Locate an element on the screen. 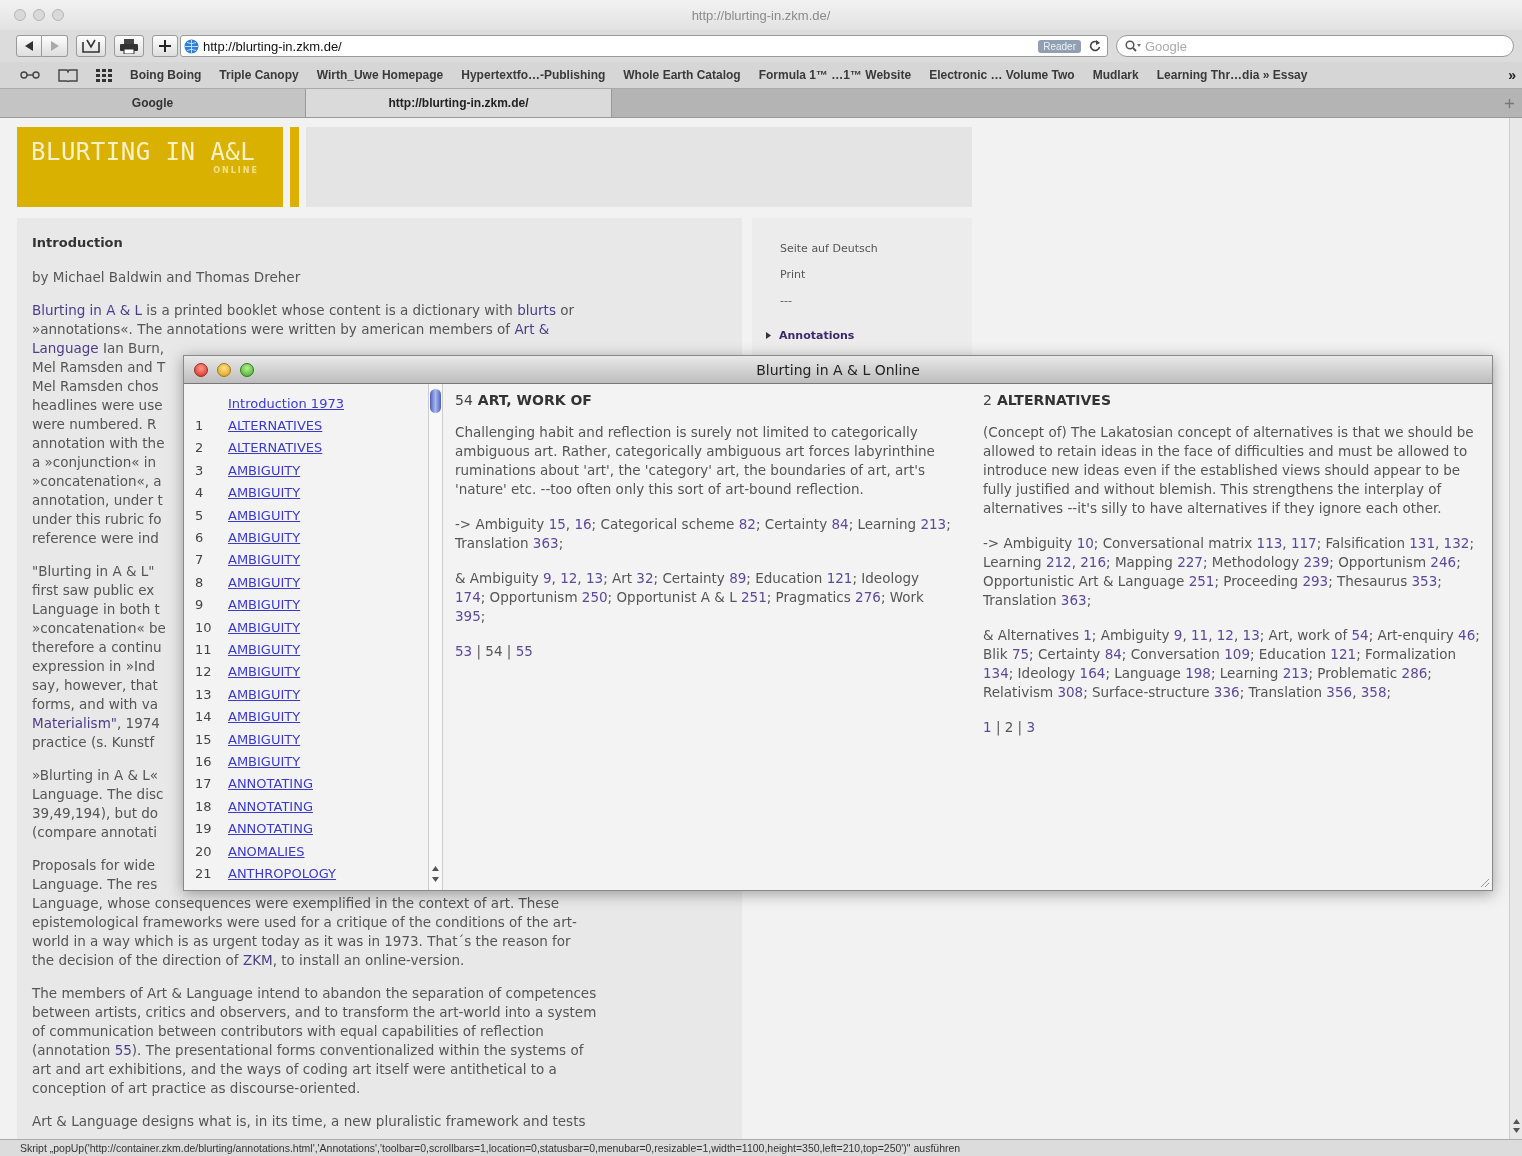  link: 53 is located at coordinates (464, 651).